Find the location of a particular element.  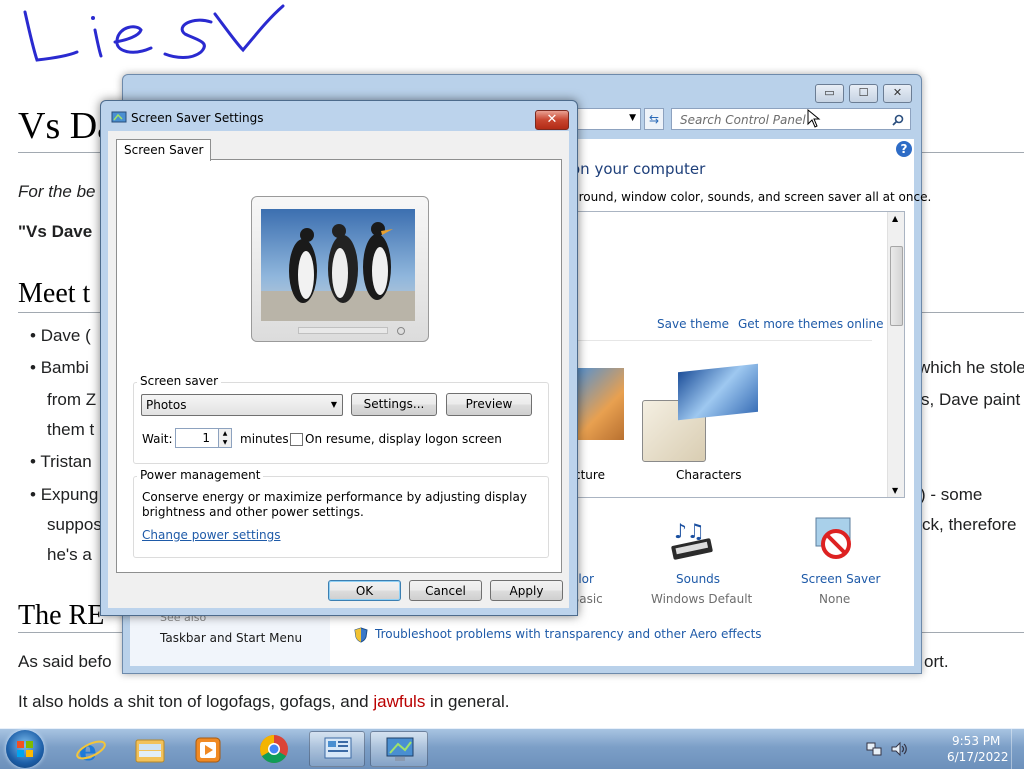

screen-saver-sub: None is located at coordinates (835, 599).